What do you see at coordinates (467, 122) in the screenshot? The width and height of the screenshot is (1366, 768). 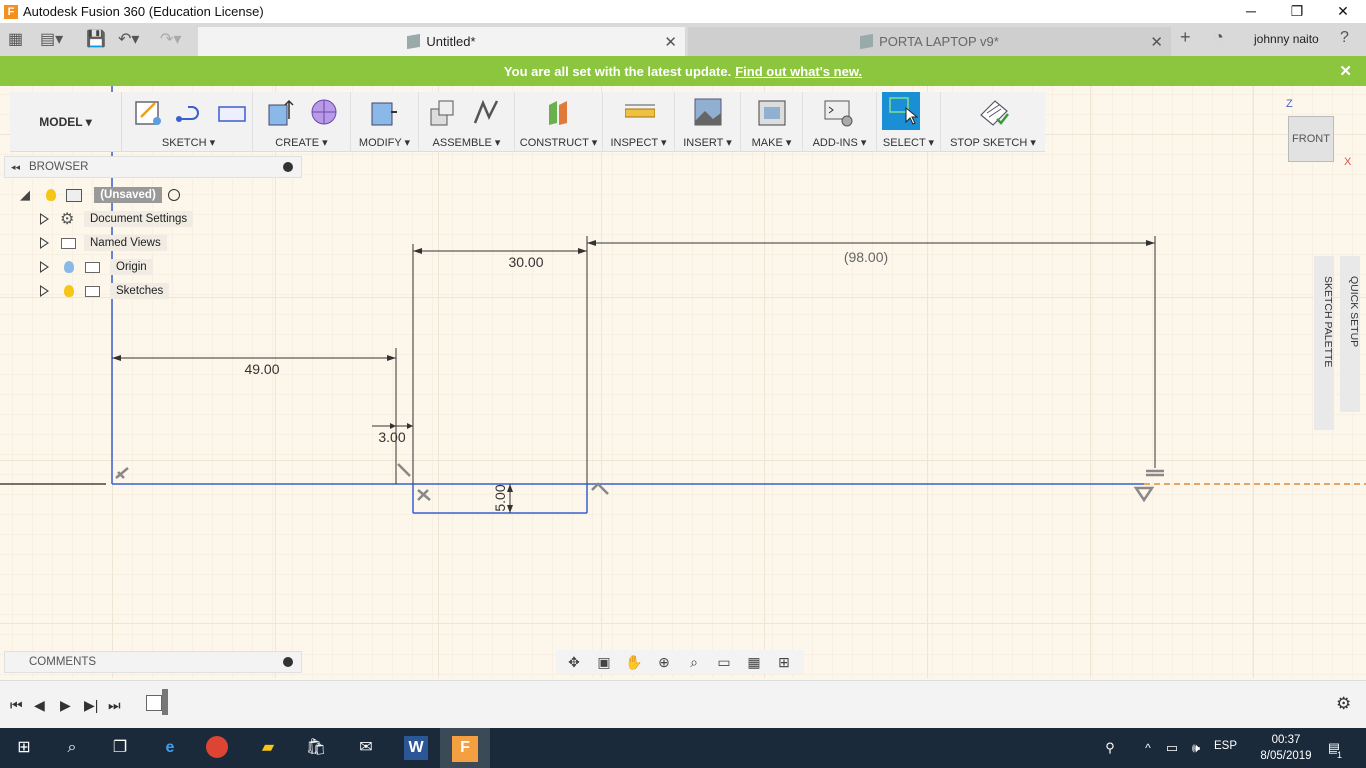 I see `assemble-group: ASSEMBLE ▾` at bounding box center [467, 122].